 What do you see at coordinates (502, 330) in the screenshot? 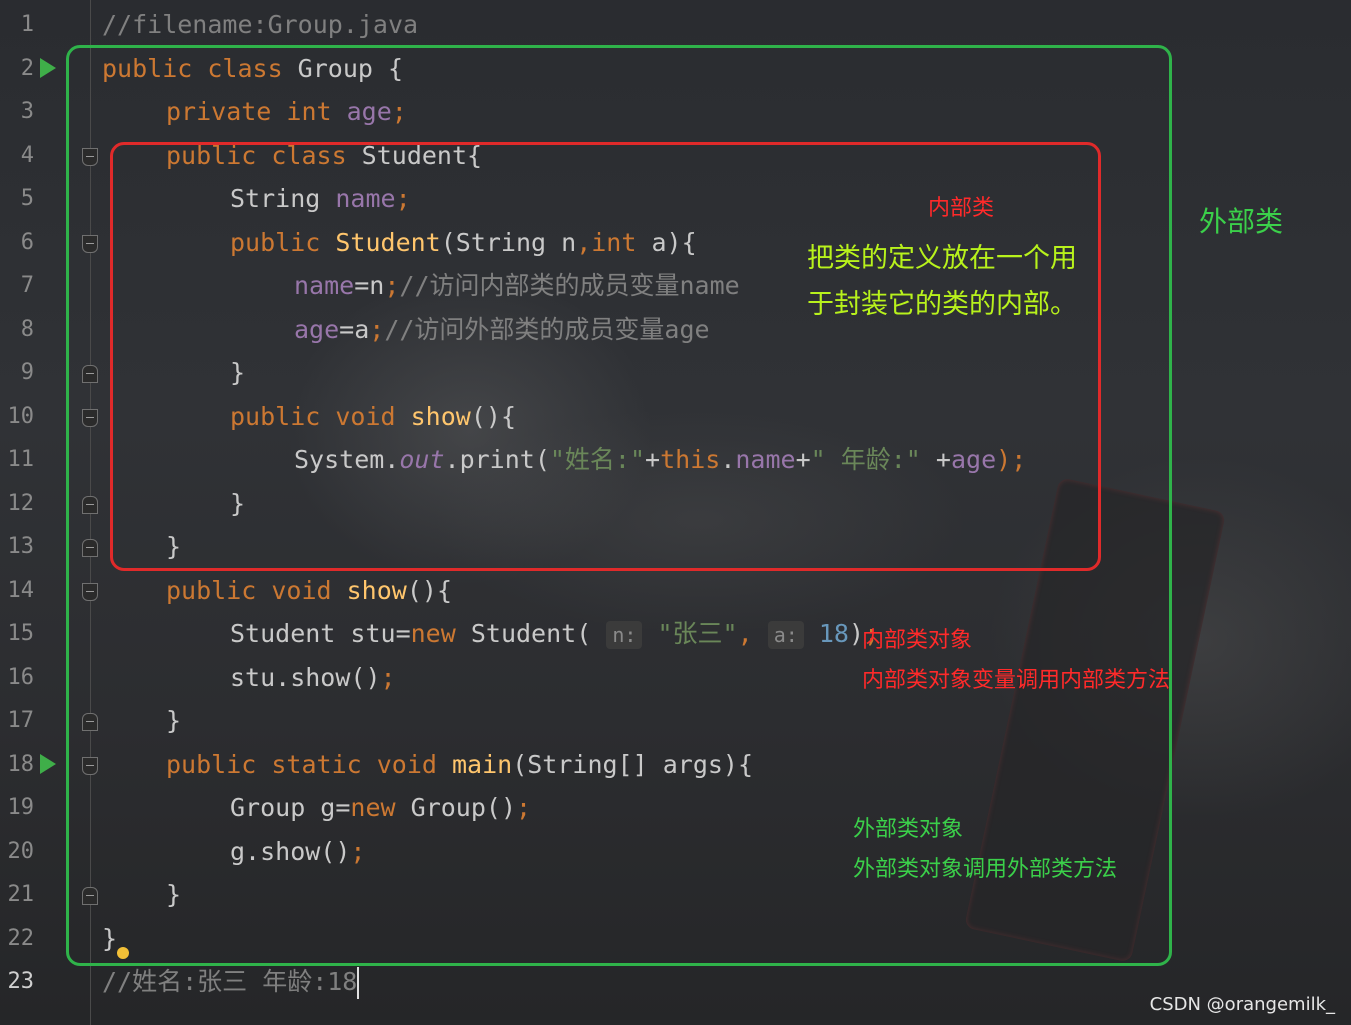
I see `code-line-8: age=a;//访问外部类的成员变量age` at bounding box center [502, 330].